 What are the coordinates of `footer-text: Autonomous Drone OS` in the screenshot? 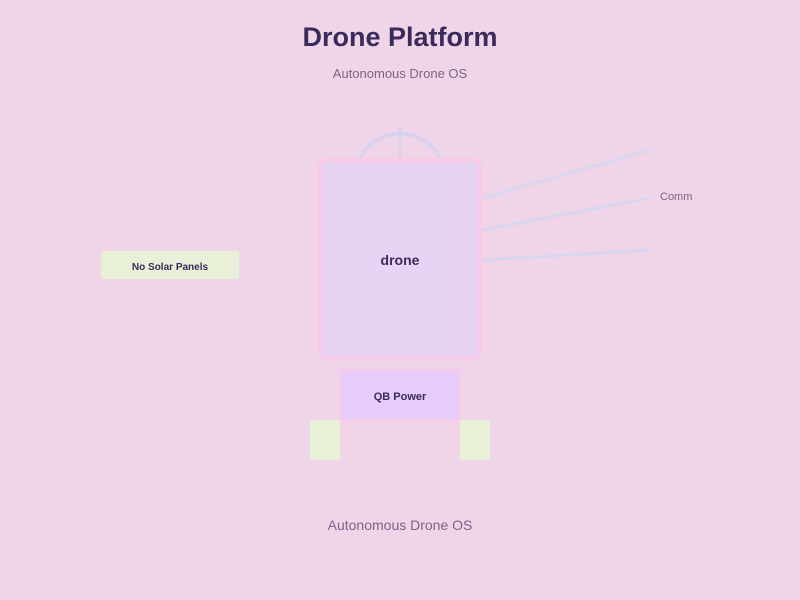 It's located at (400, 525).